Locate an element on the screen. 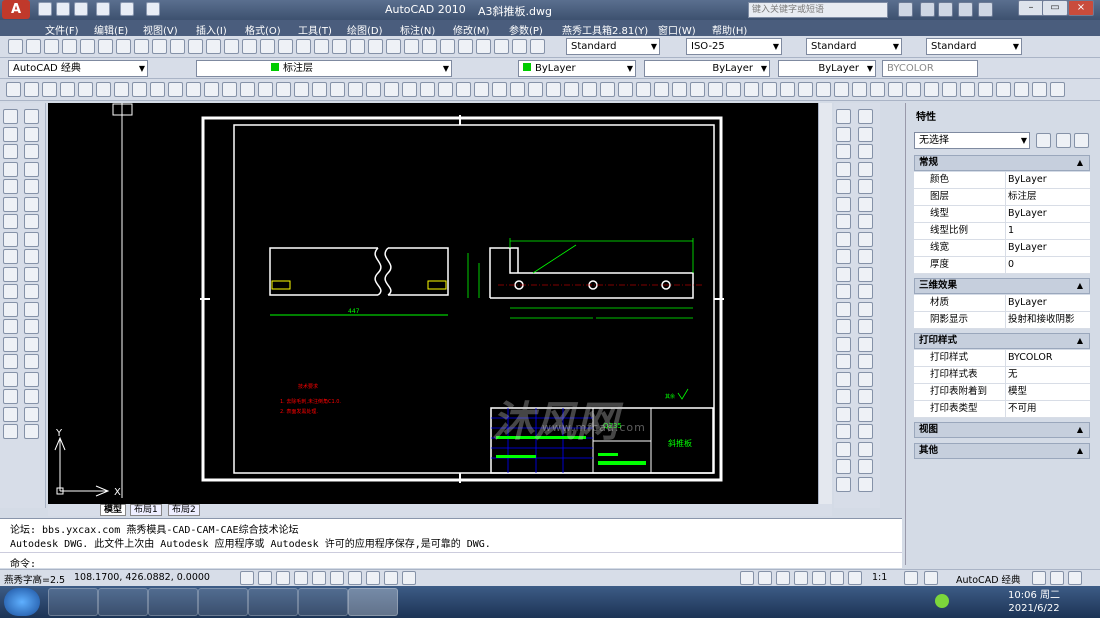 The image size is (1100, 618). dim-tool-37-icon is located at coordinates (679, 89).